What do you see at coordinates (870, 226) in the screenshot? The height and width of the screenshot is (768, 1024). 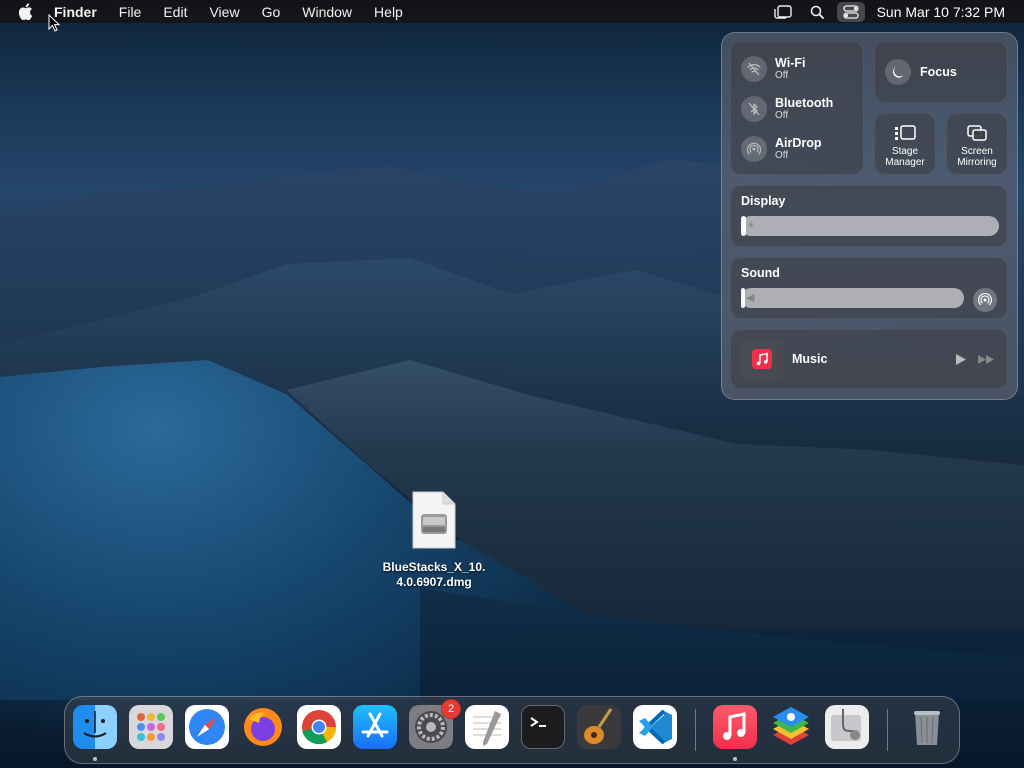 I see `brightness-slider: ☀` at bounding box center [870, 226].